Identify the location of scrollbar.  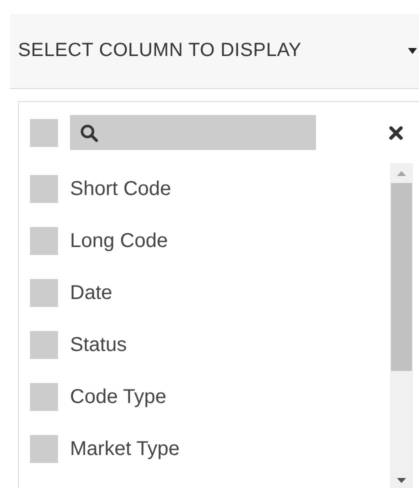
(401, 325).